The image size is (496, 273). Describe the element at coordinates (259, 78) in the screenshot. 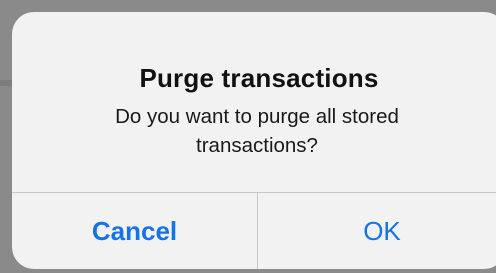

I see `alert-title: Purge transactions` at that location.